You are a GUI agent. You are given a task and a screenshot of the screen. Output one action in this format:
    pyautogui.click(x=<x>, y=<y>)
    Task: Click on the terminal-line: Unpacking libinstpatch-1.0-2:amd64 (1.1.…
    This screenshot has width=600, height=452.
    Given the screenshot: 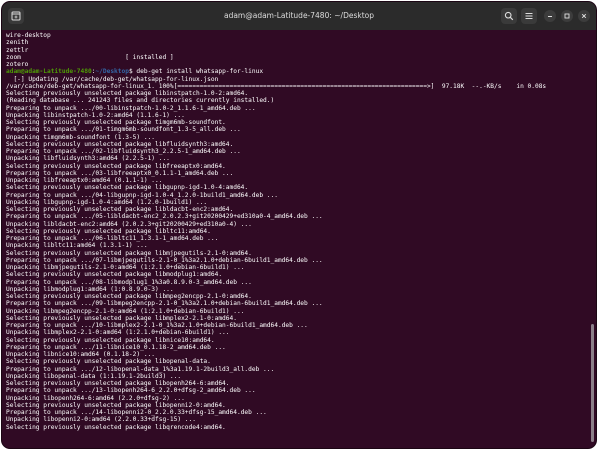 What is the action you would take?
    pyautogui.click(x=95, y=115)
    